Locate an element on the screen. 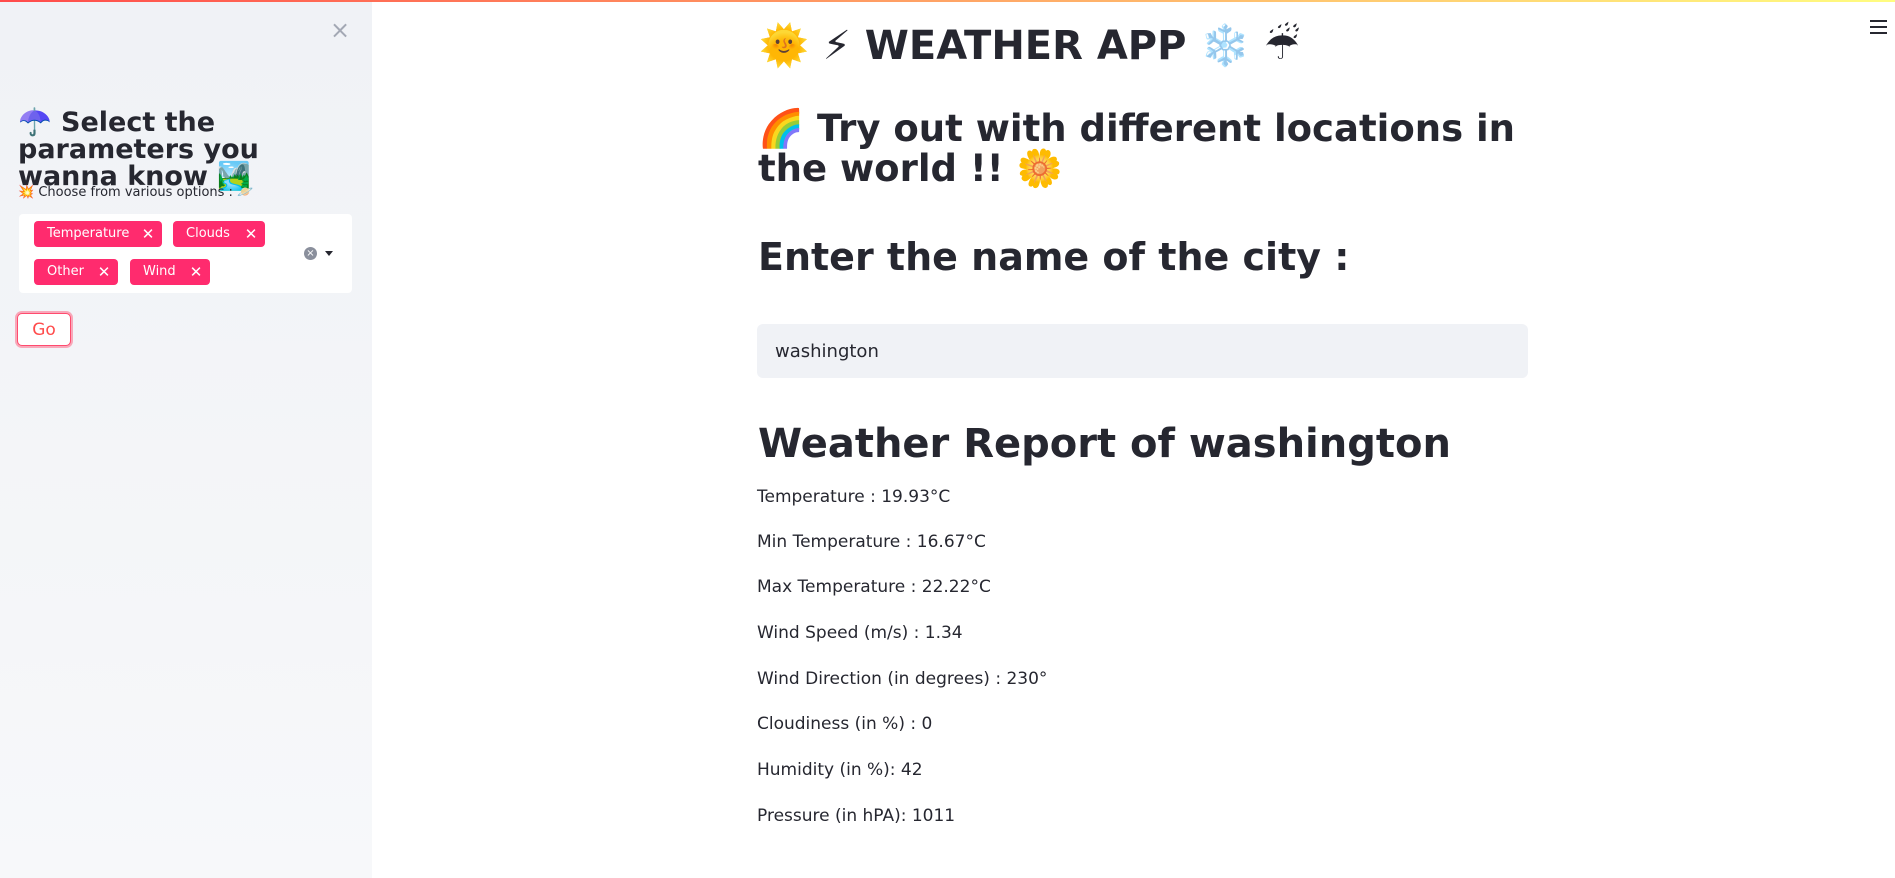 This screenshot has height=878, width=1895. go-button: Go is located at coordinates (44, 329).